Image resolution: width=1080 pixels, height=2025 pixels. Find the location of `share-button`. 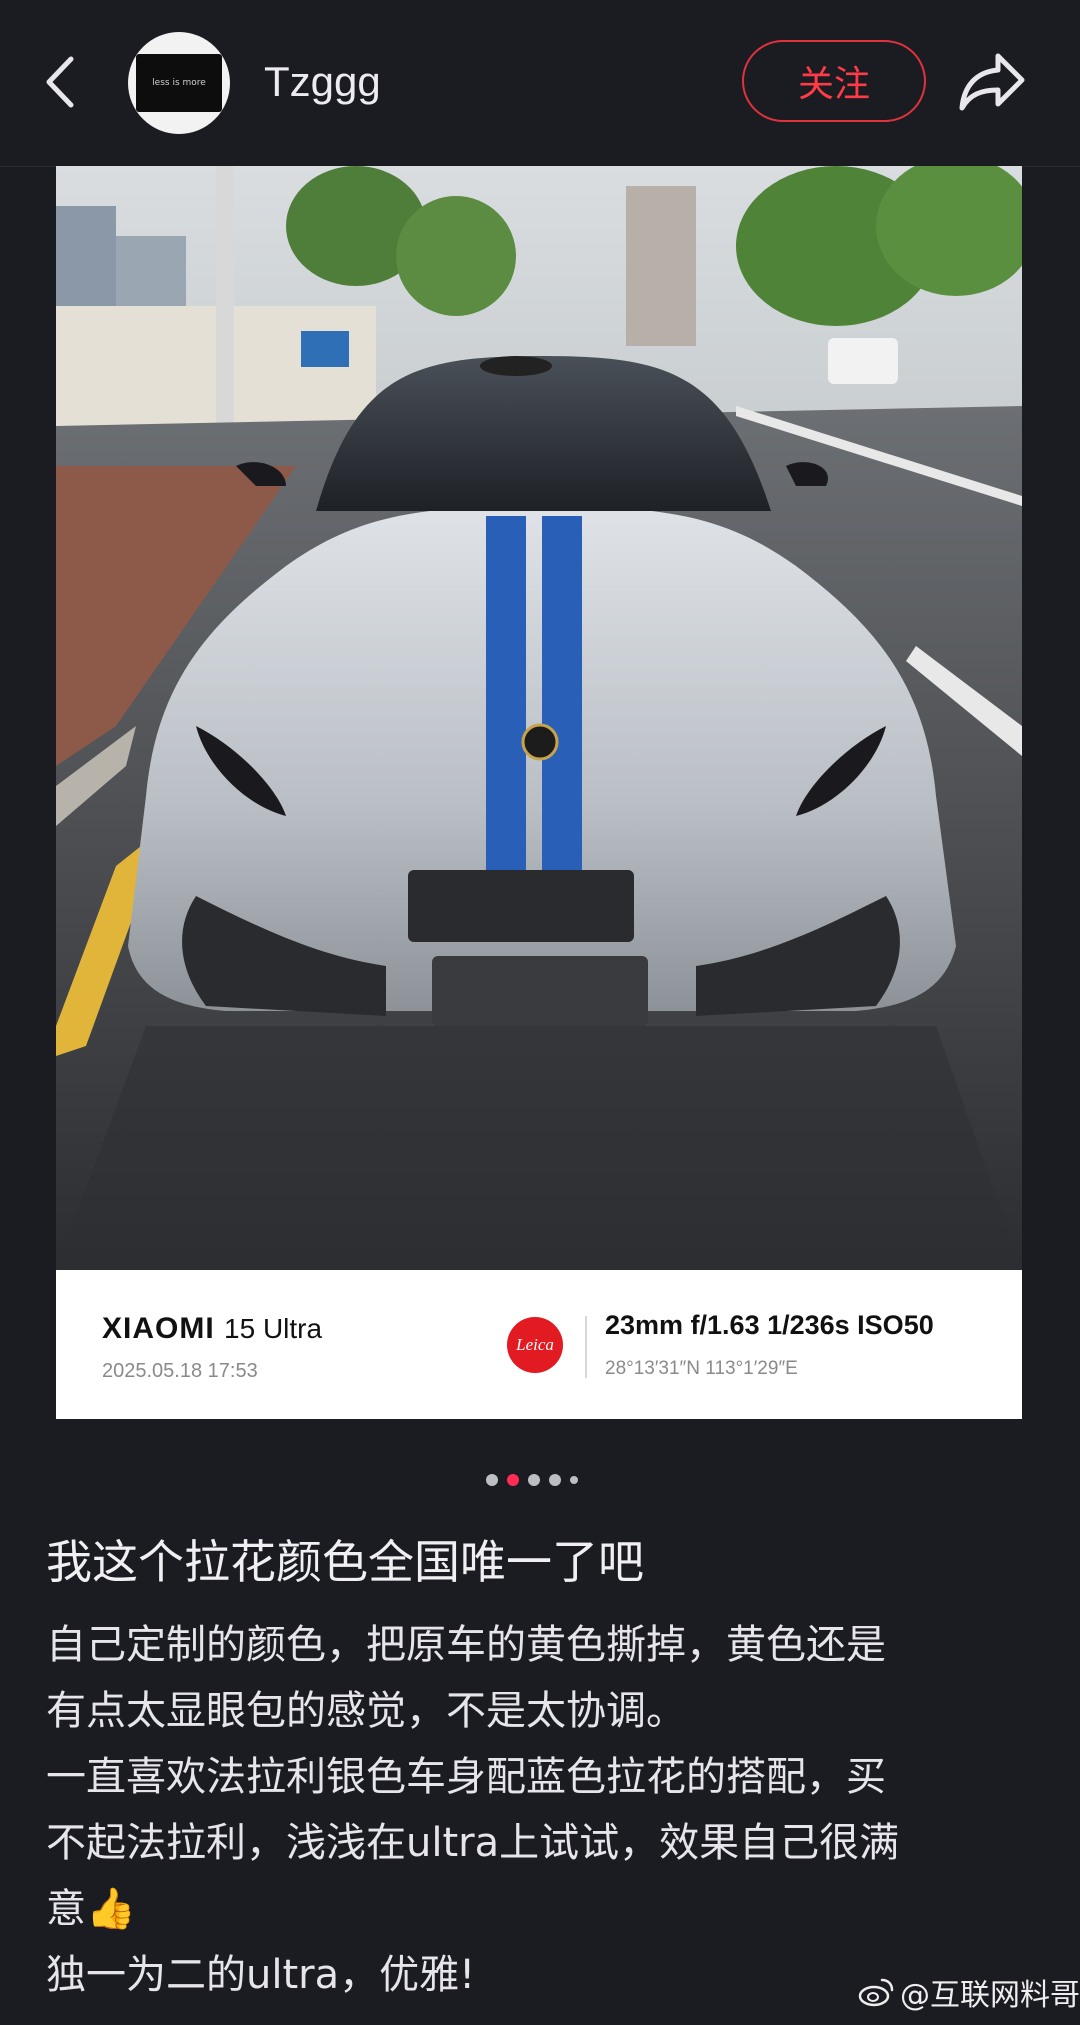

share-button is located at coordinates (993, 82).